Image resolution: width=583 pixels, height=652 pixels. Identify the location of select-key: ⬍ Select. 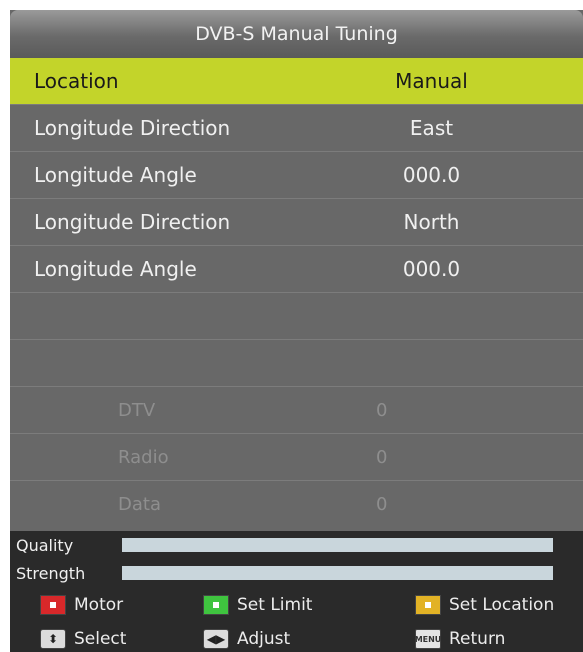
(83, 639).